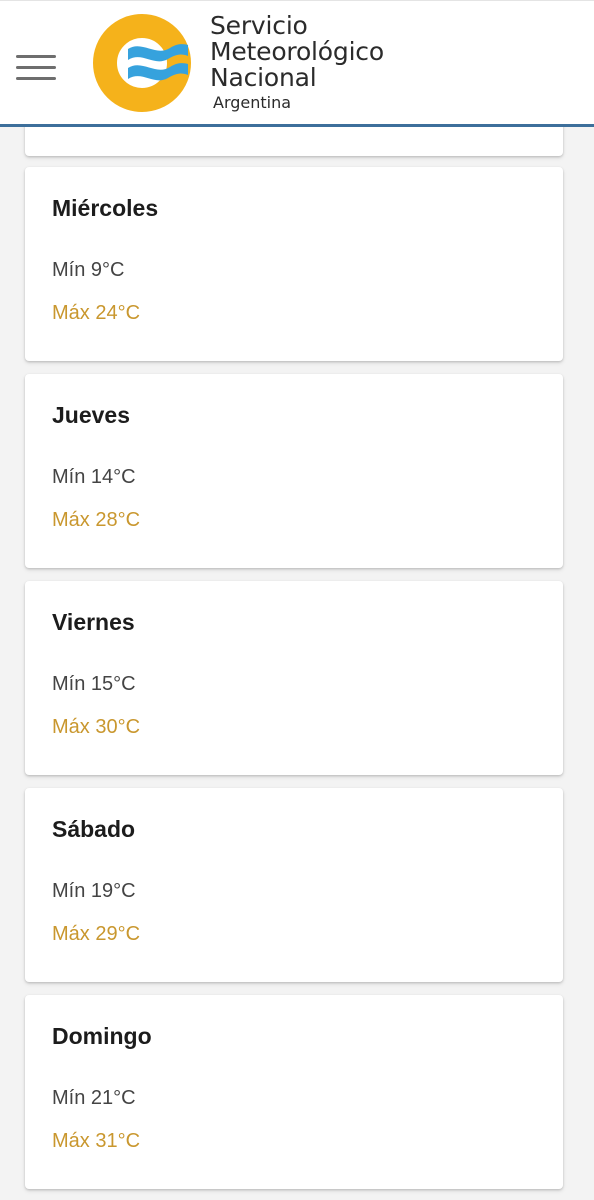 The height and width of the screenshot is (1200, 594). What do you see at coordinates (105, 208) in the screenshot?
I see `day-name: Miércoles` at bounding box center [105, 208].